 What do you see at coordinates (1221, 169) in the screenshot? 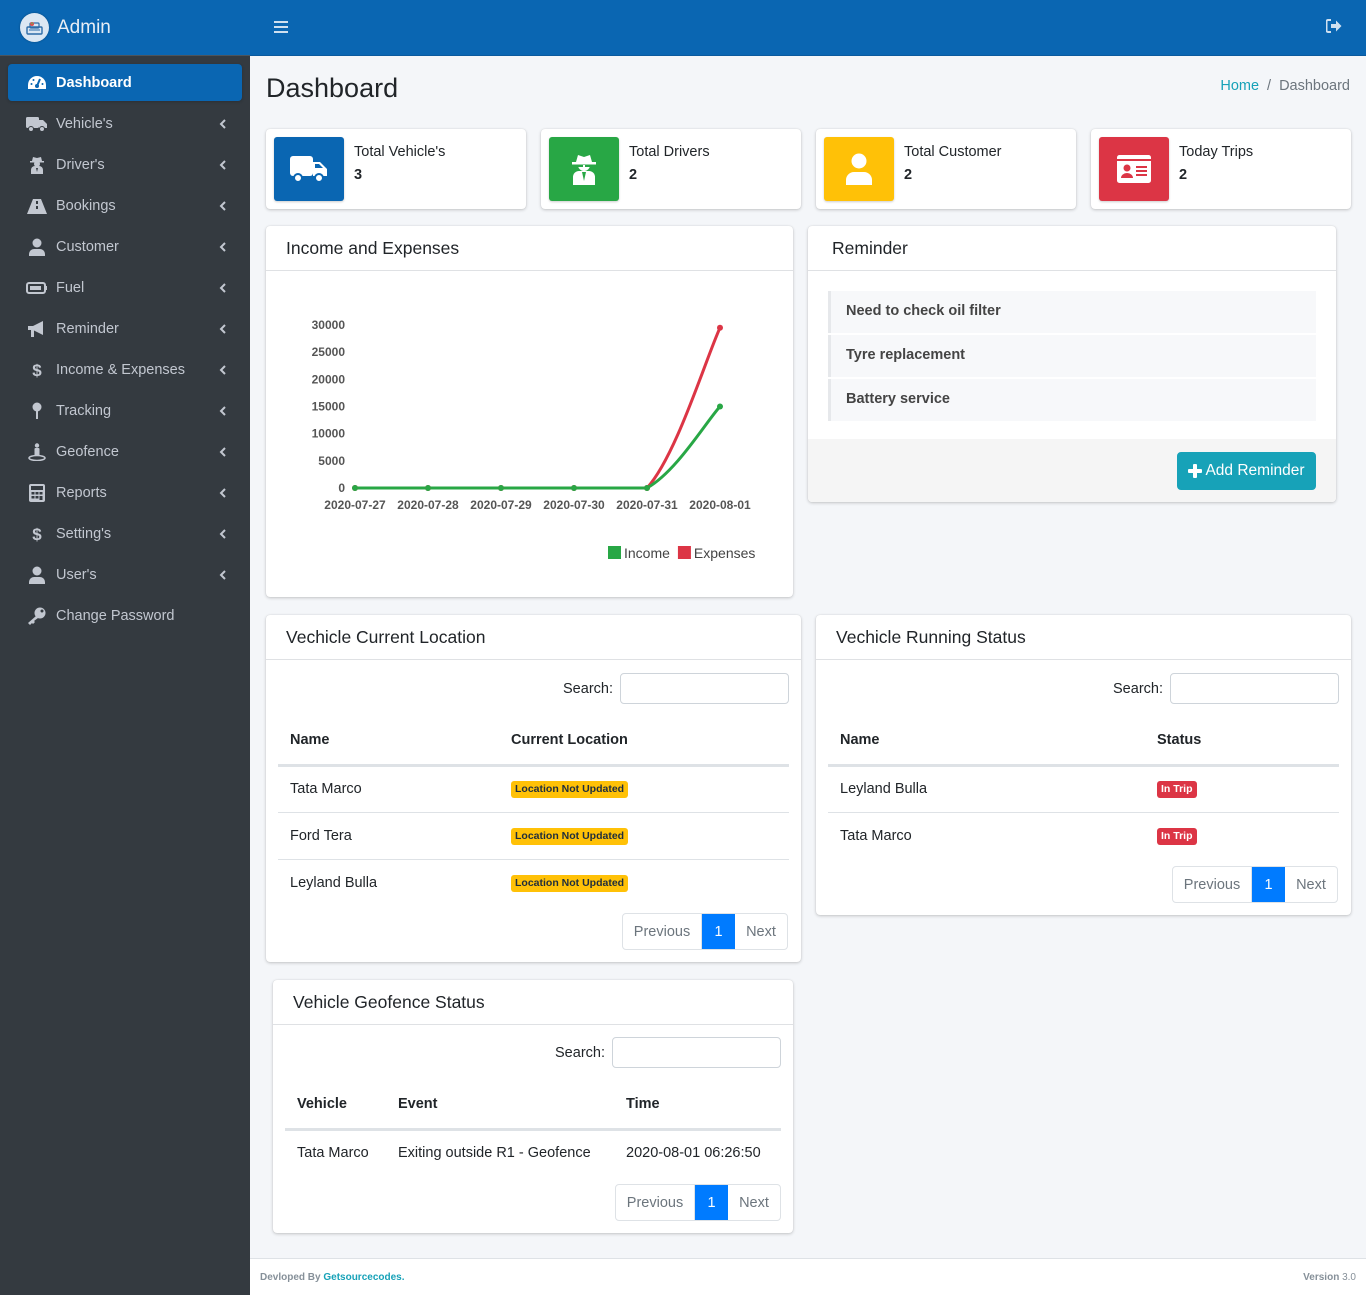
I see `info-box-today-trips: Today Trips 2` at bounding box center [1221, 169].